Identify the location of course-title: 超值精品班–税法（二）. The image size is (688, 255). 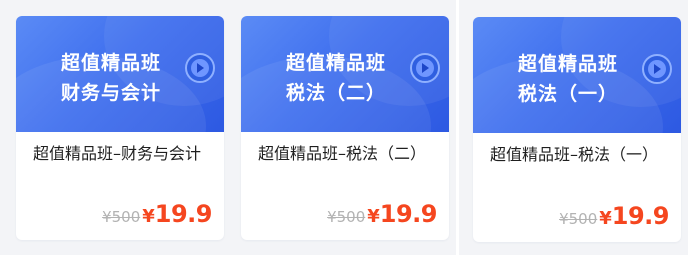
(342, 153).